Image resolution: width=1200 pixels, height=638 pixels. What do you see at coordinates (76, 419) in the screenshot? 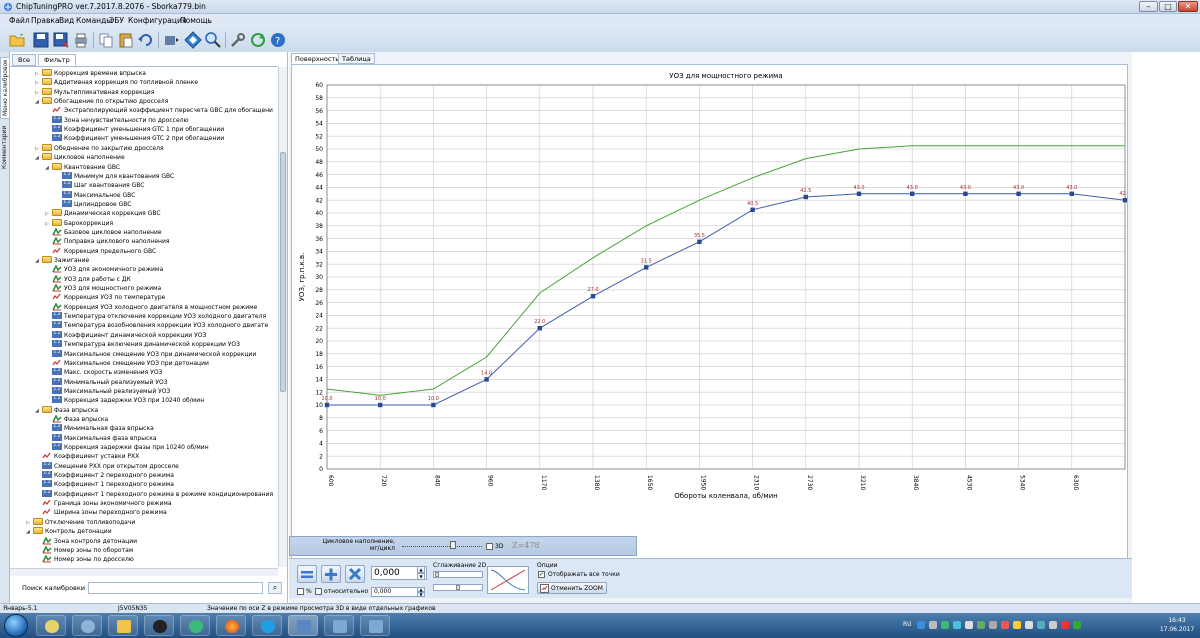
I see `tree-item: Фаза впрыска` at bounding box center [76, 419].